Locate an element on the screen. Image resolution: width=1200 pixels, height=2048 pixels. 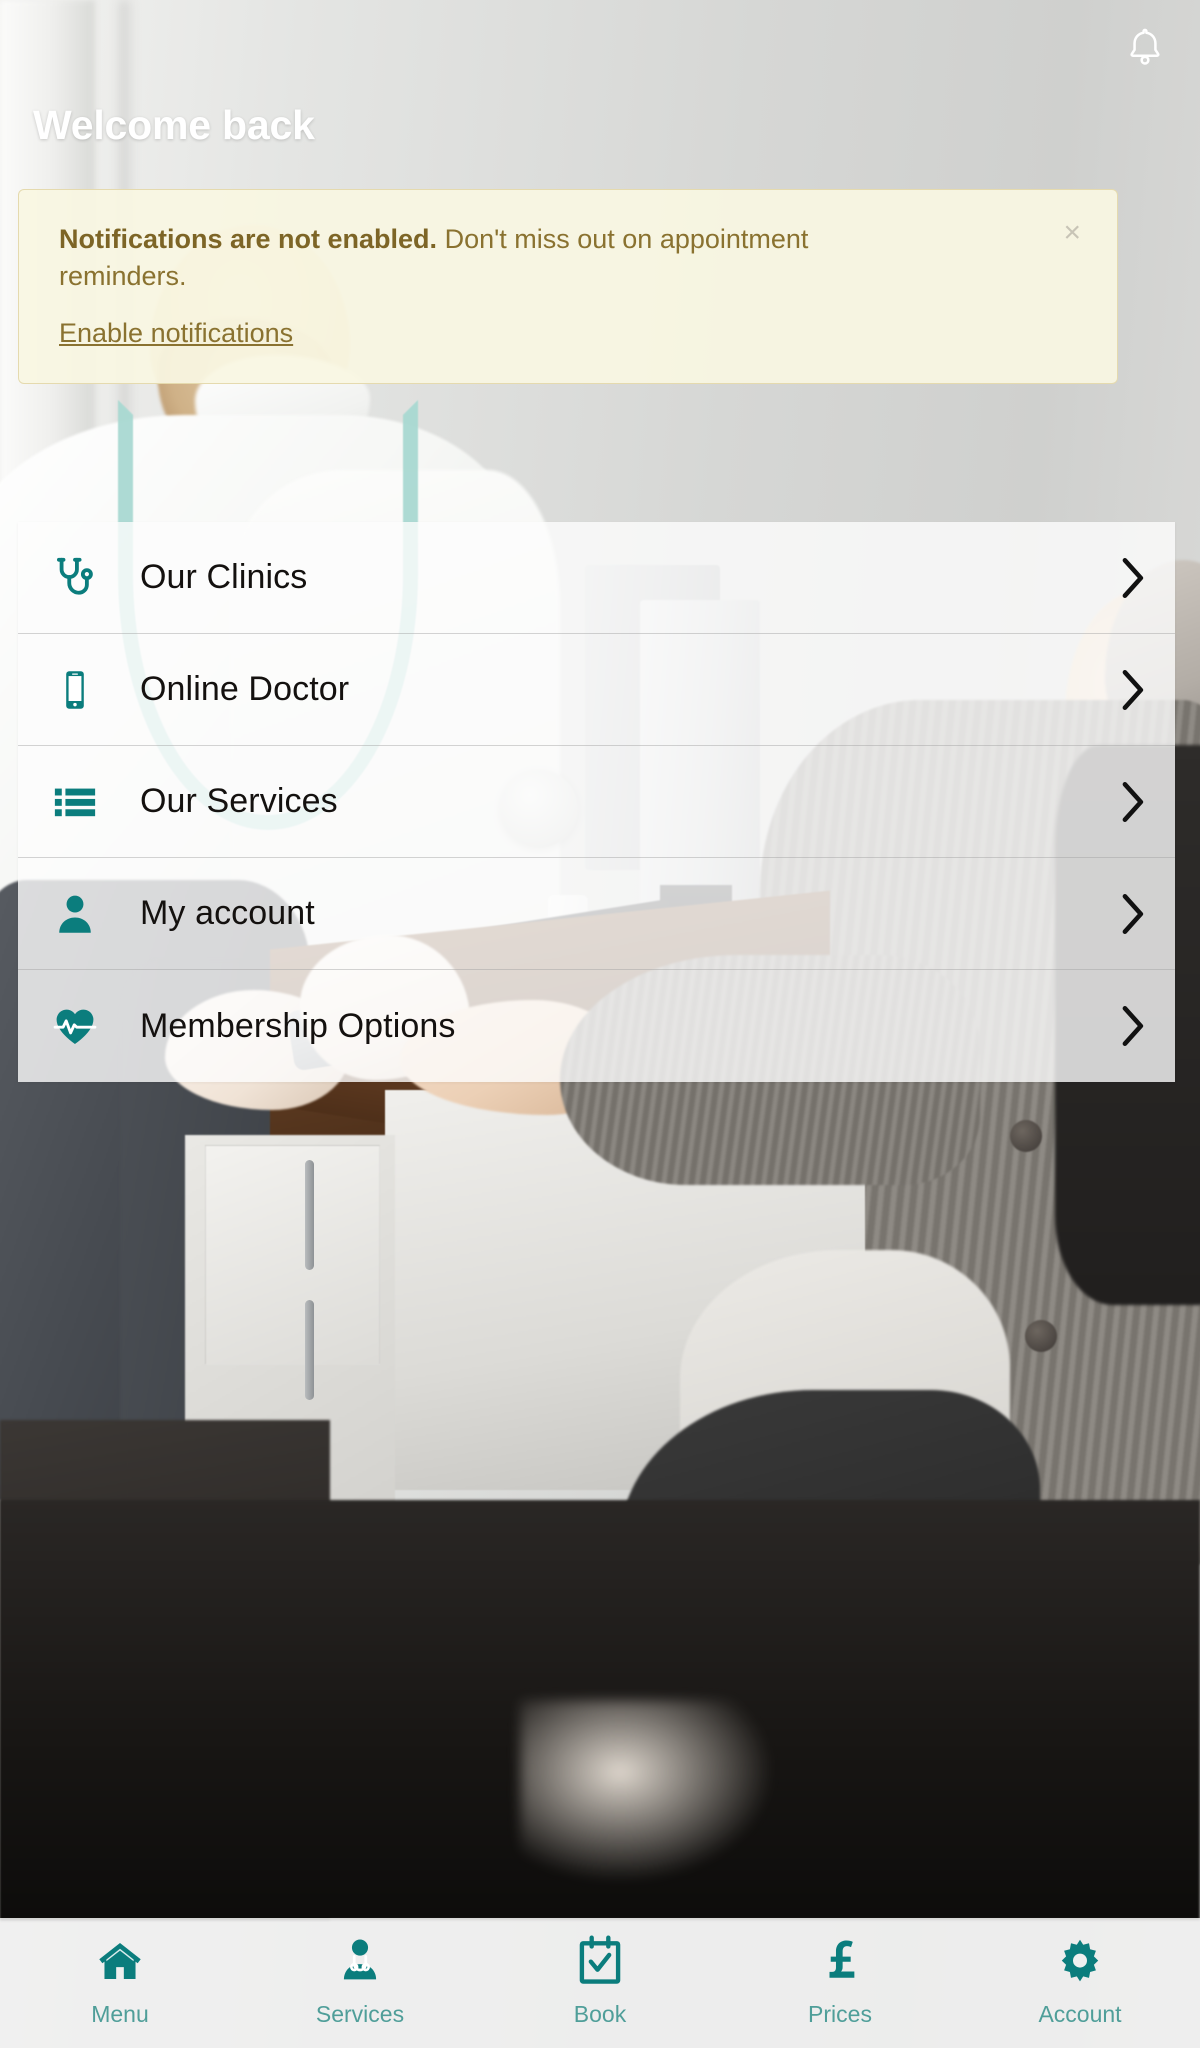
menu-item-our-services: Our Services is located at coordinates (596, 802).